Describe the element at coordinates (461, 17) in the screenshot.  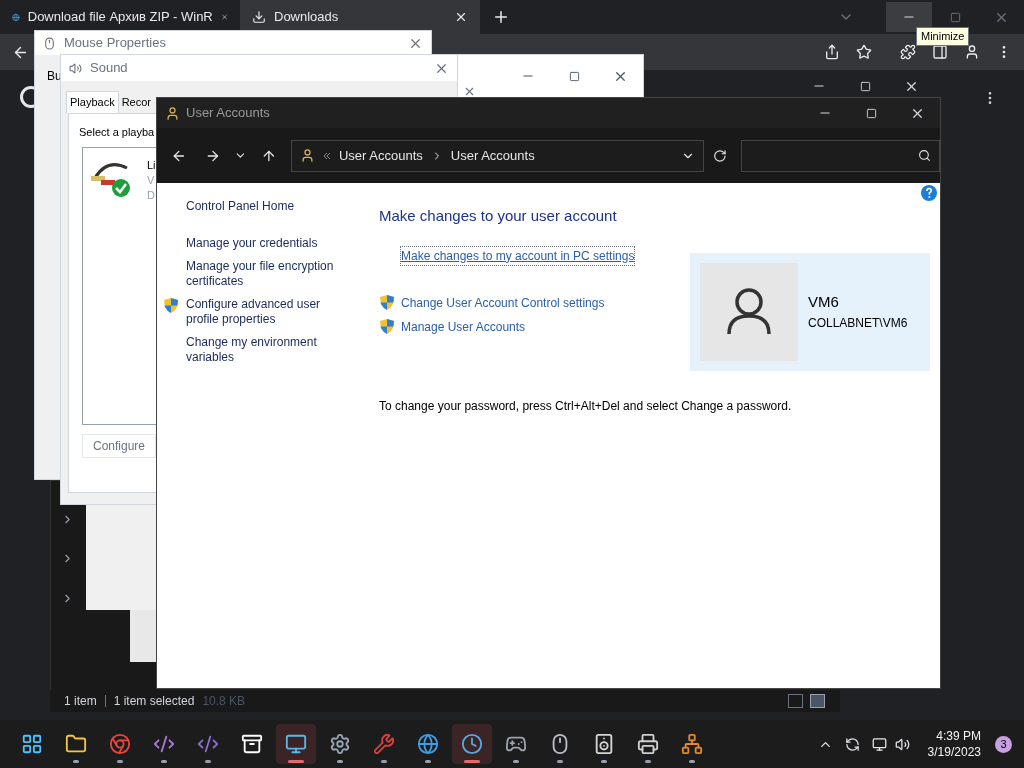
I see `close-tab-icon` at that location.